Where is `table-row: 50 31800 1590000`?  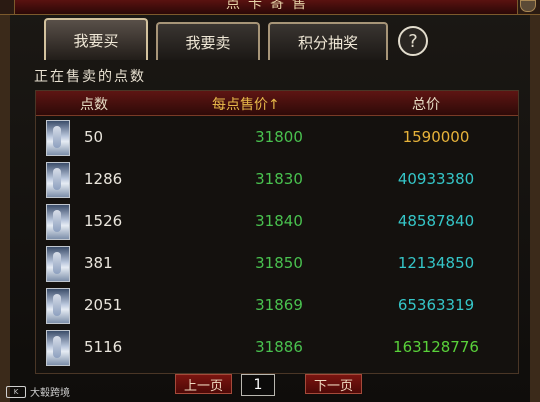
table-row: 50 31800 1590000 is located at coordinates (277, 138).